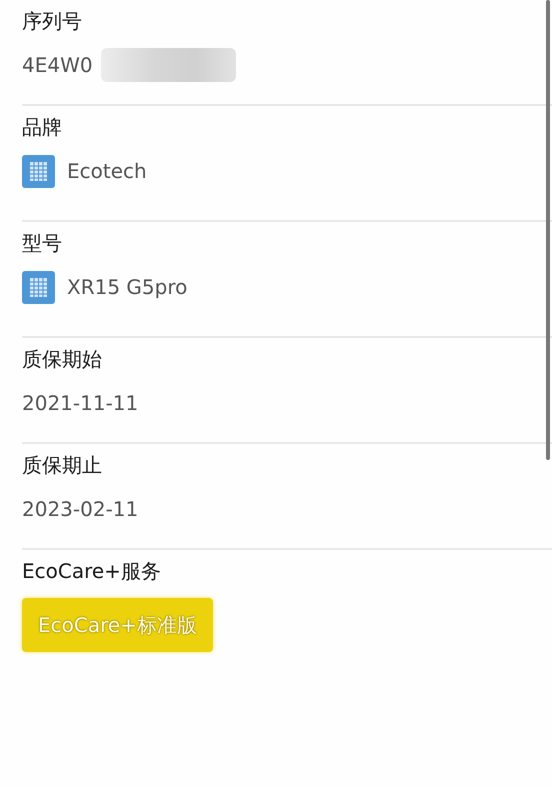 This screenshot has width=552, height=787. I want to click on field-label: 质保期始, so click(62, 359).